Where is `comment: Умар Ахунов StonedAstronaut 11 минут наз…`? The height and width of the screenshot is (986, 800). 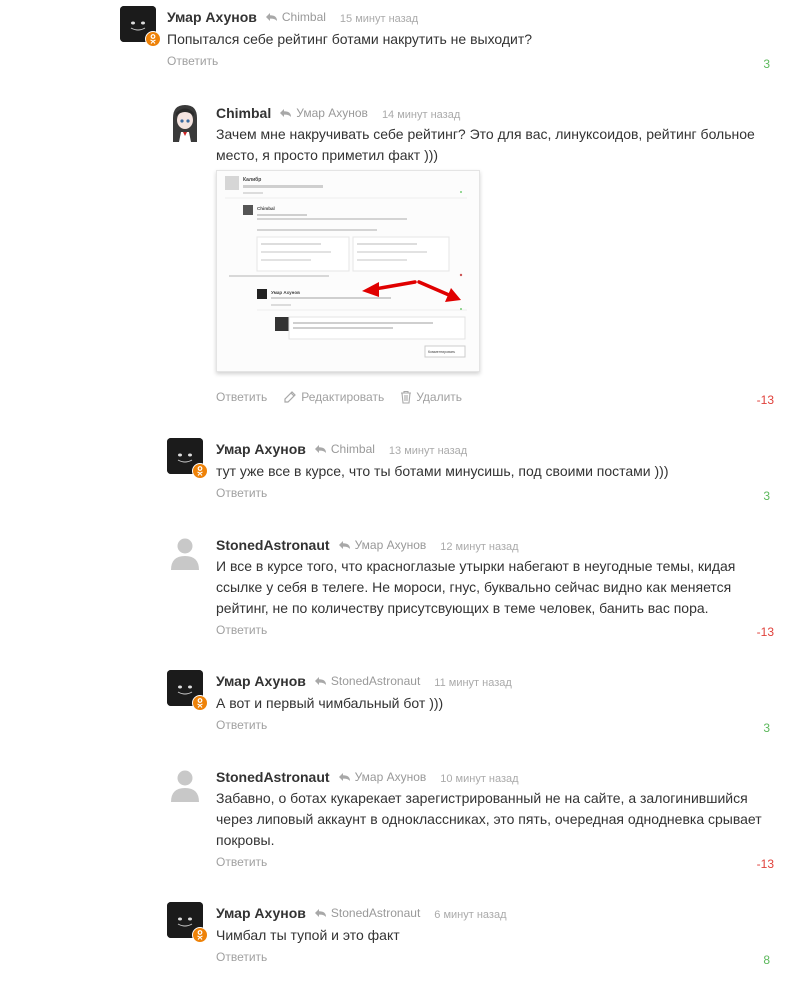
comment: Умар Ахунов StonedAstronaut 11 минут наз… is located at coordinates (400, 704).